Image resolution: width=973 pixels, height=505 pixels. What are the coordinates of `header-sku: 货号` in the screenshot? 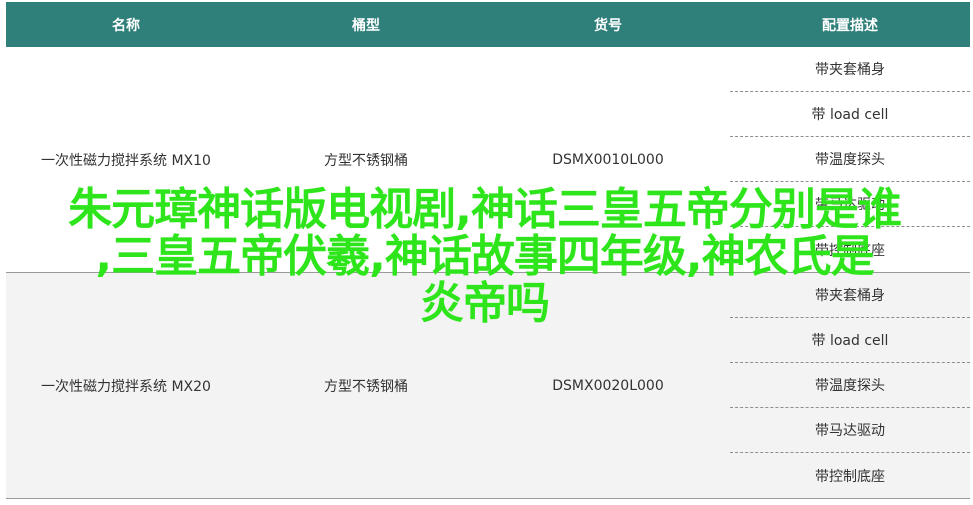 It's located at (608, 25).